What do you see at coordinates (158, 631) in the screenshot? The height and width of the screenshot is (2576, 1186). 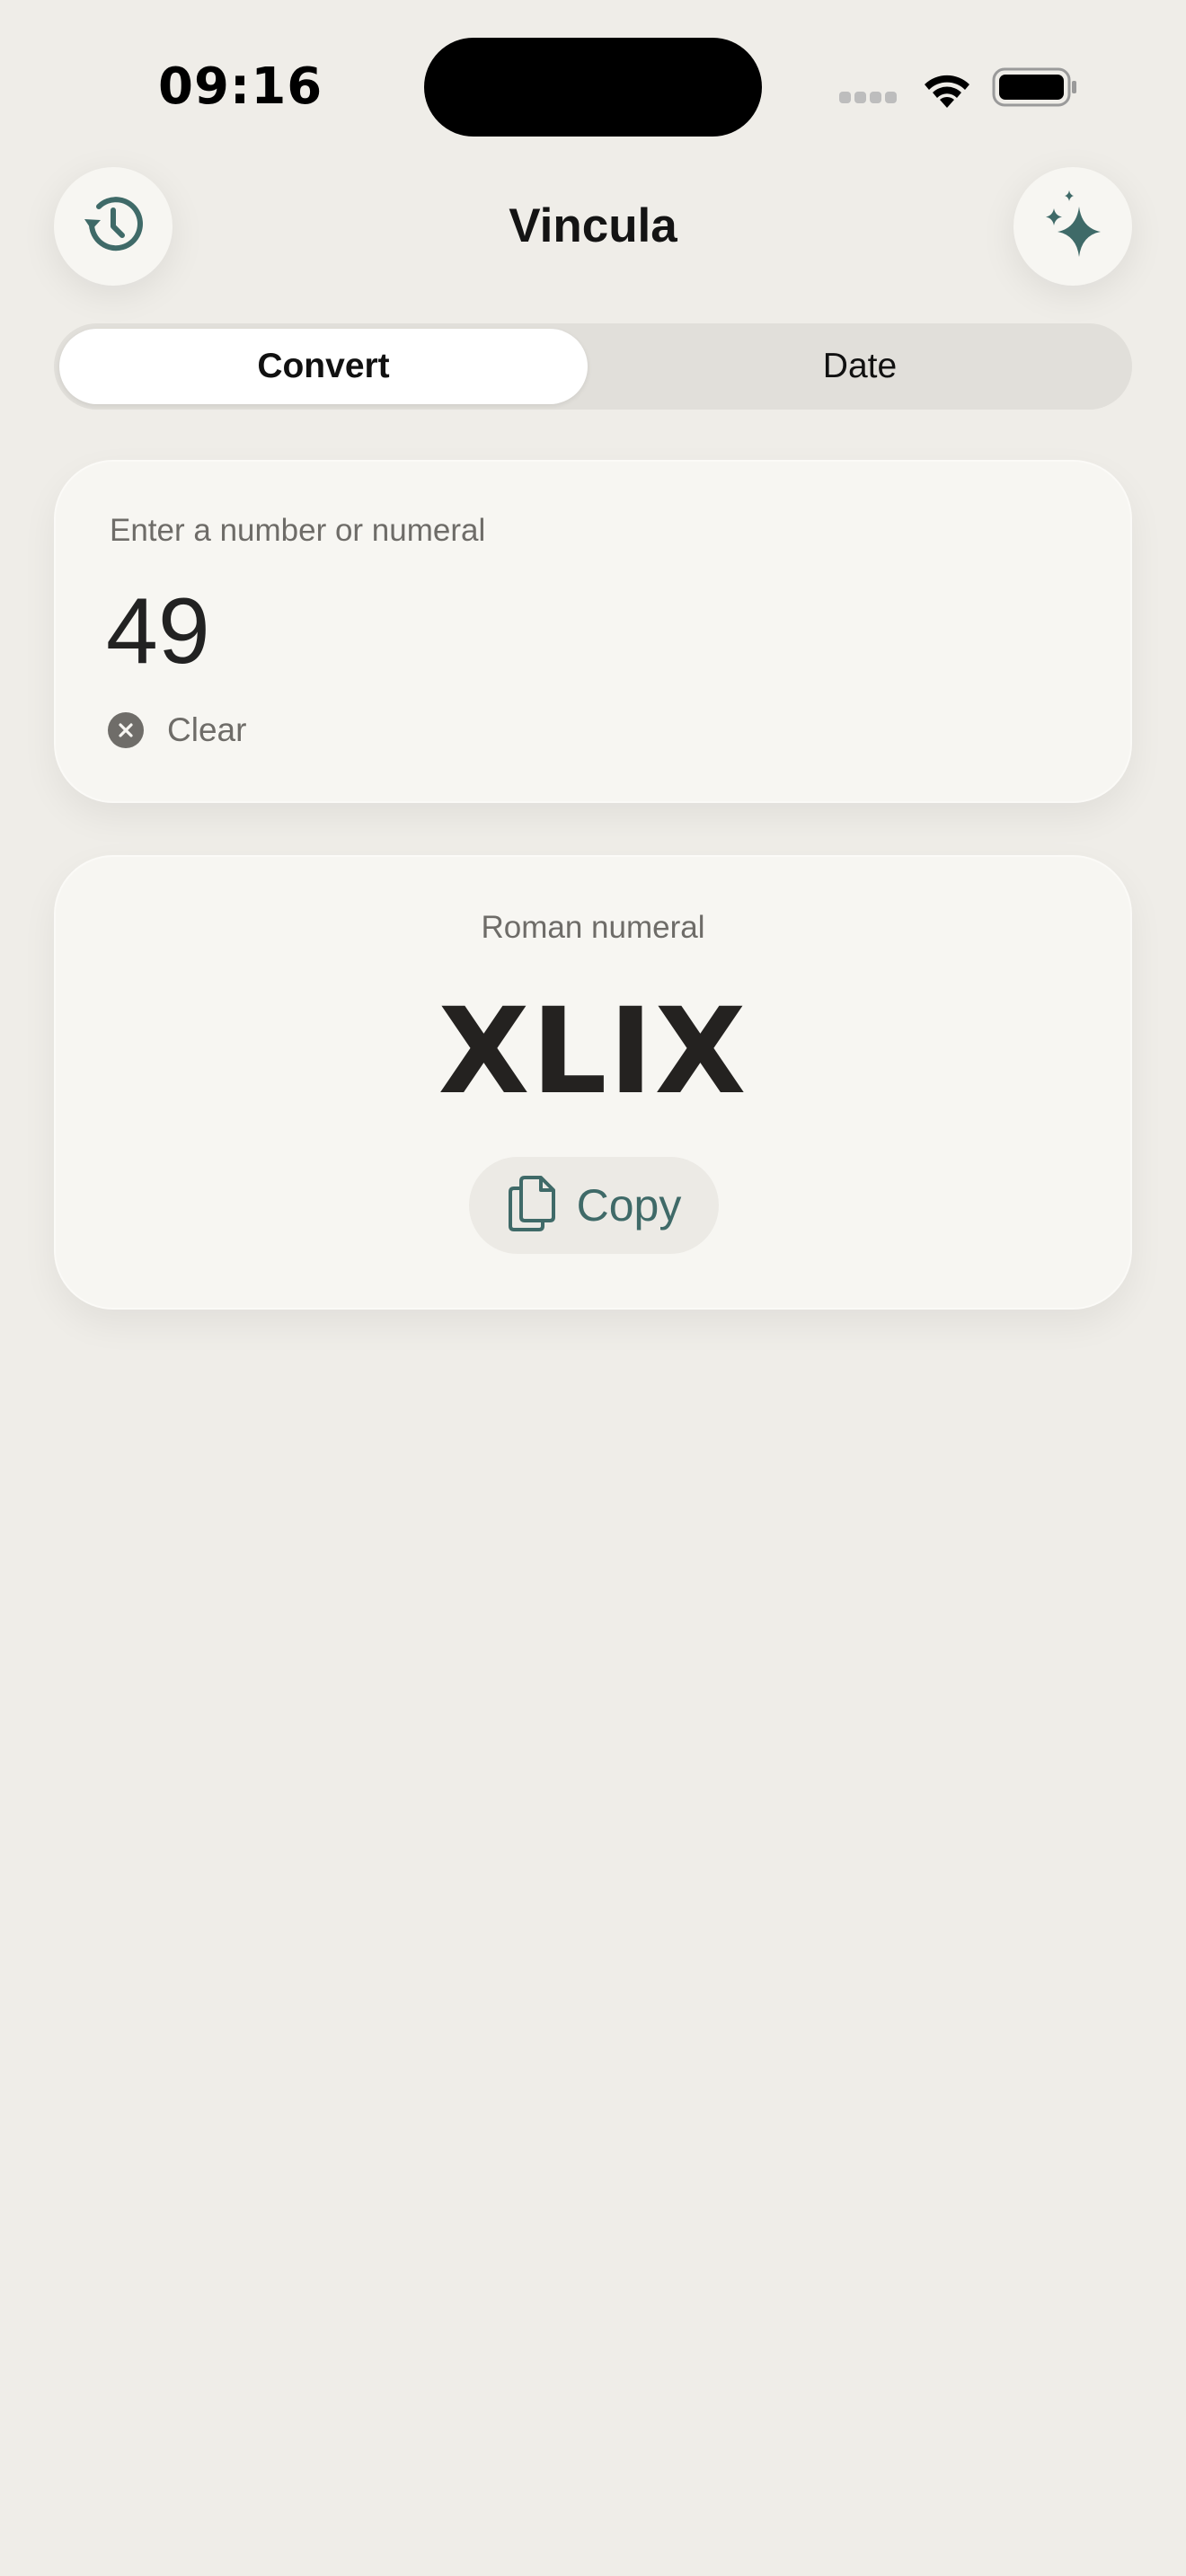 I see `number-input: 49` at bounding box center [158, 631].